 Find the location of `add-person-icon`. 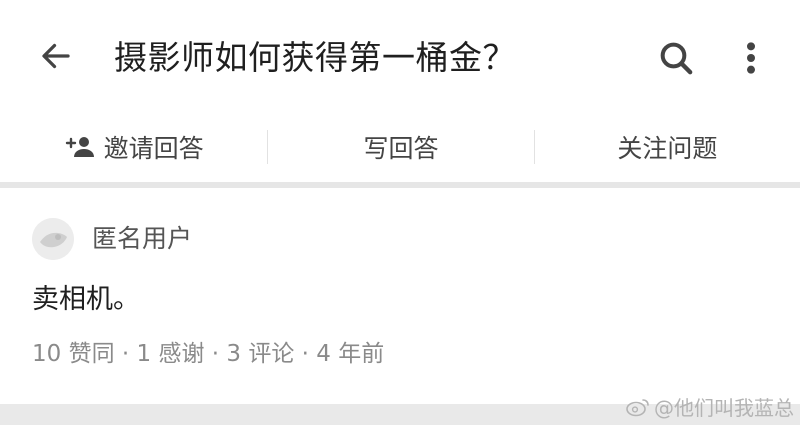

add-person-icon is located at coordinates (80, 147).